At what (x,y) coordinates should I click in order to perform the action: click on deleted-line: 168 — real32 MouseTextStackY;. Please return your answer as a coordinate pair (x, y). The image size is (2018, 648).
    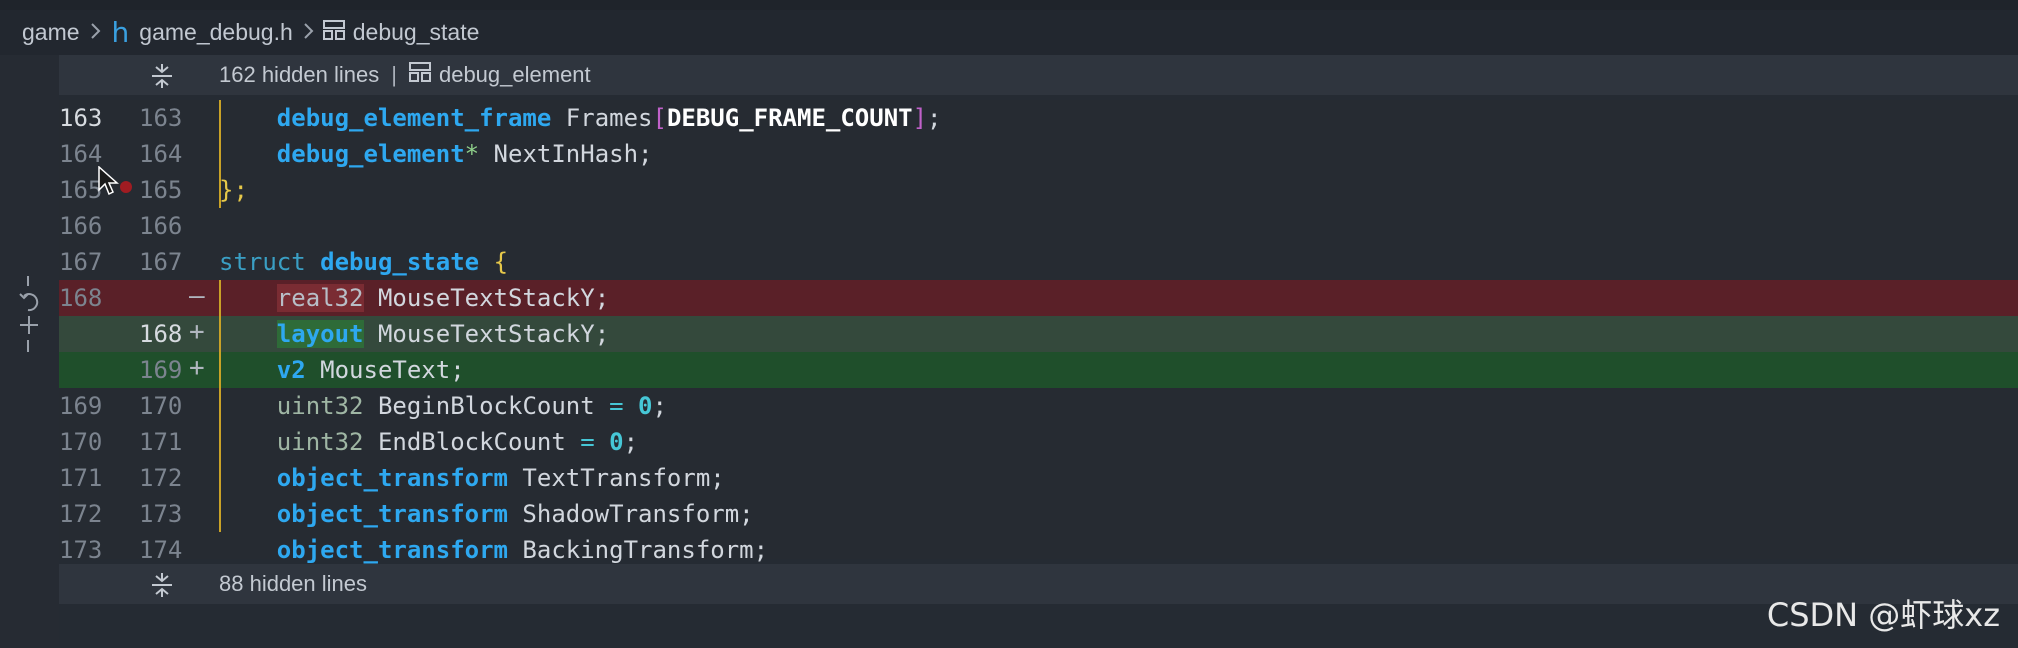
    Looking at the image, I should click on (1038, 298).